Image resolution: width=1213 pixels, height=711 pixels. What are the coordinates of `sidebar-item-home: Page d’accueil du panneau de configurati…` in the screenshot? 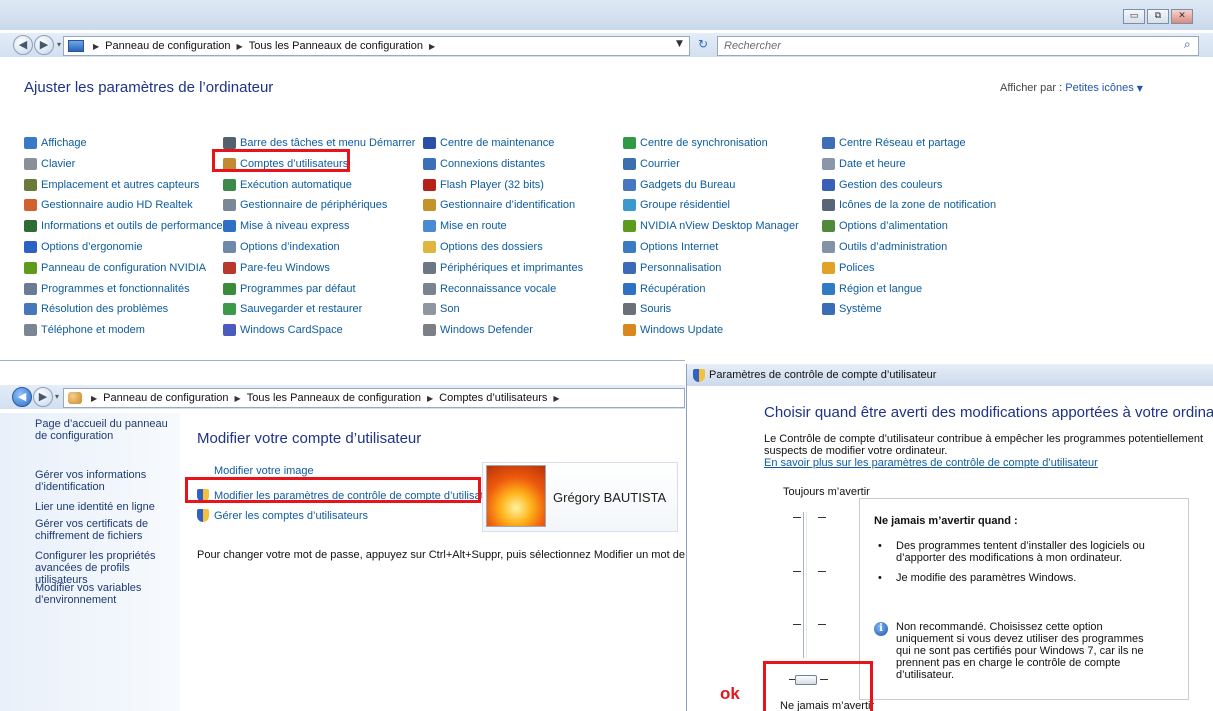 It's located at (105, 430).